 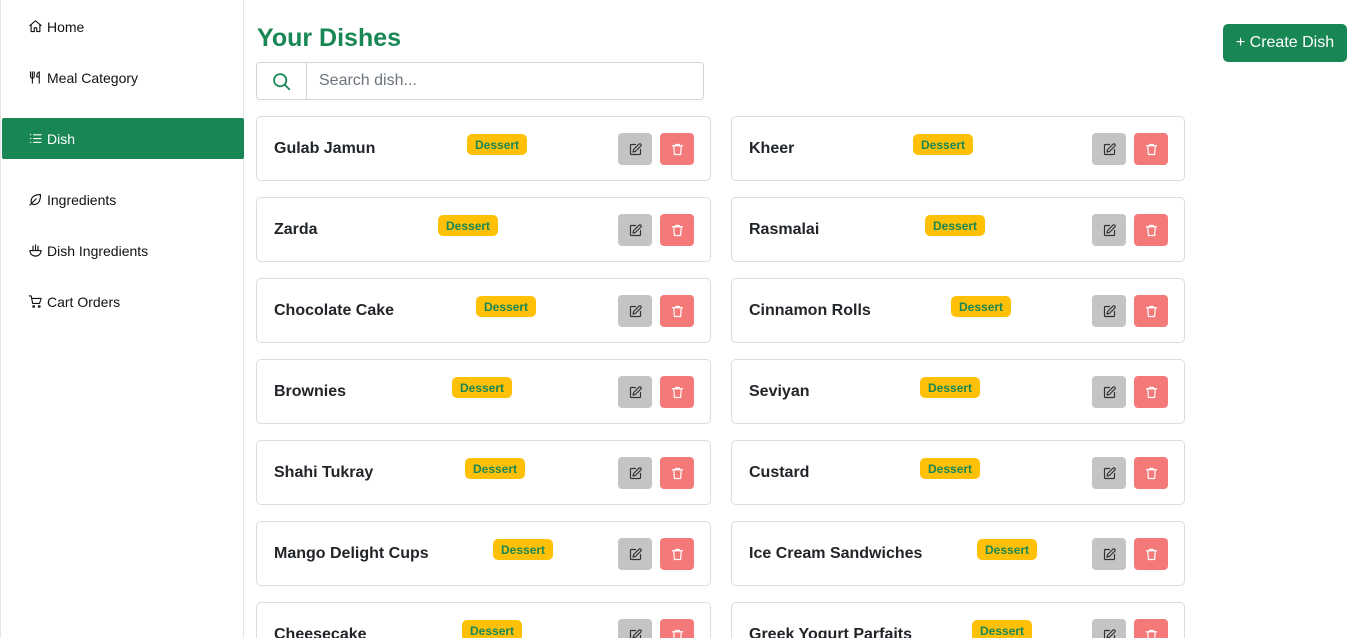 I want to click on sidebar-item-label: Home, so click(x=66, y=26).